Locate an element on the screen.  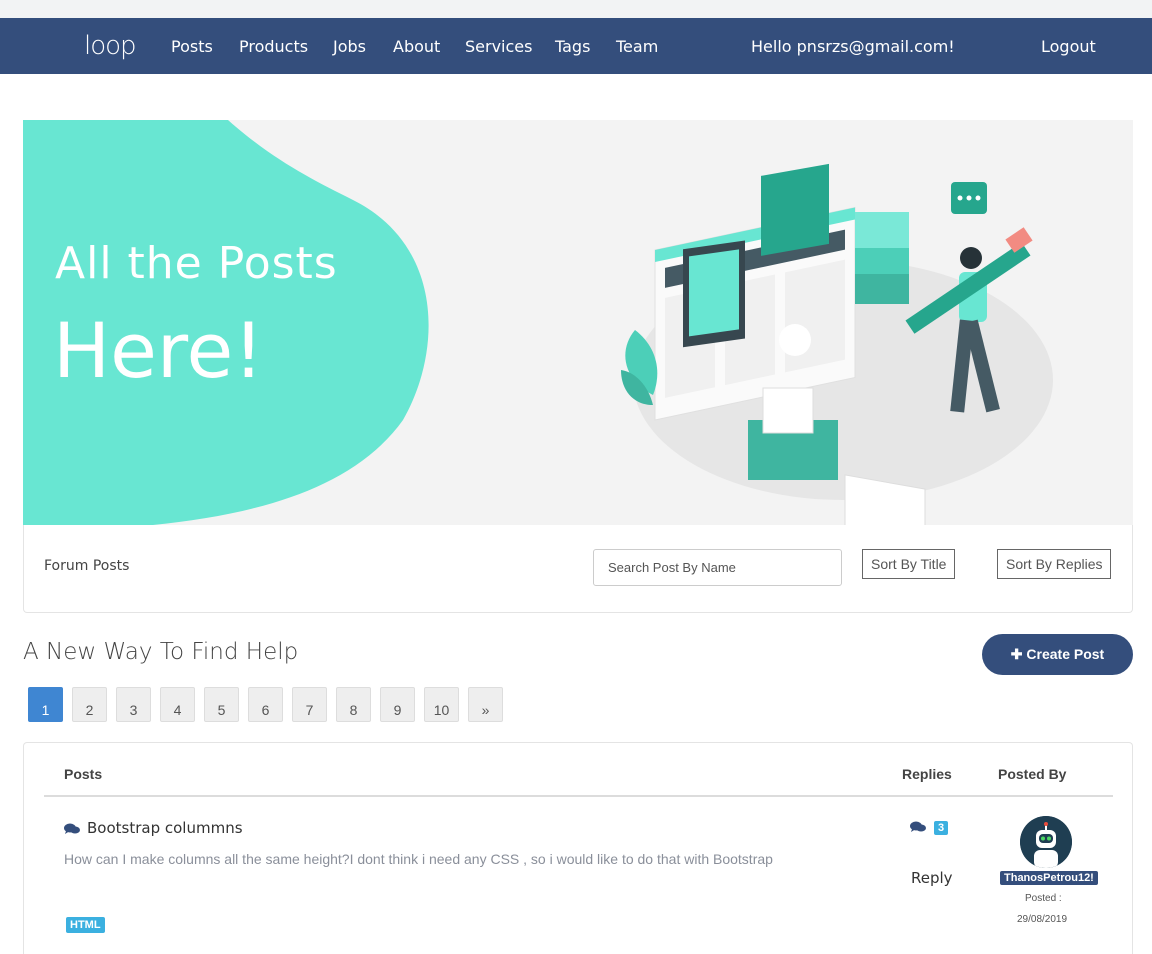
page-4-button: 4 is located at coordinates (177, 704).